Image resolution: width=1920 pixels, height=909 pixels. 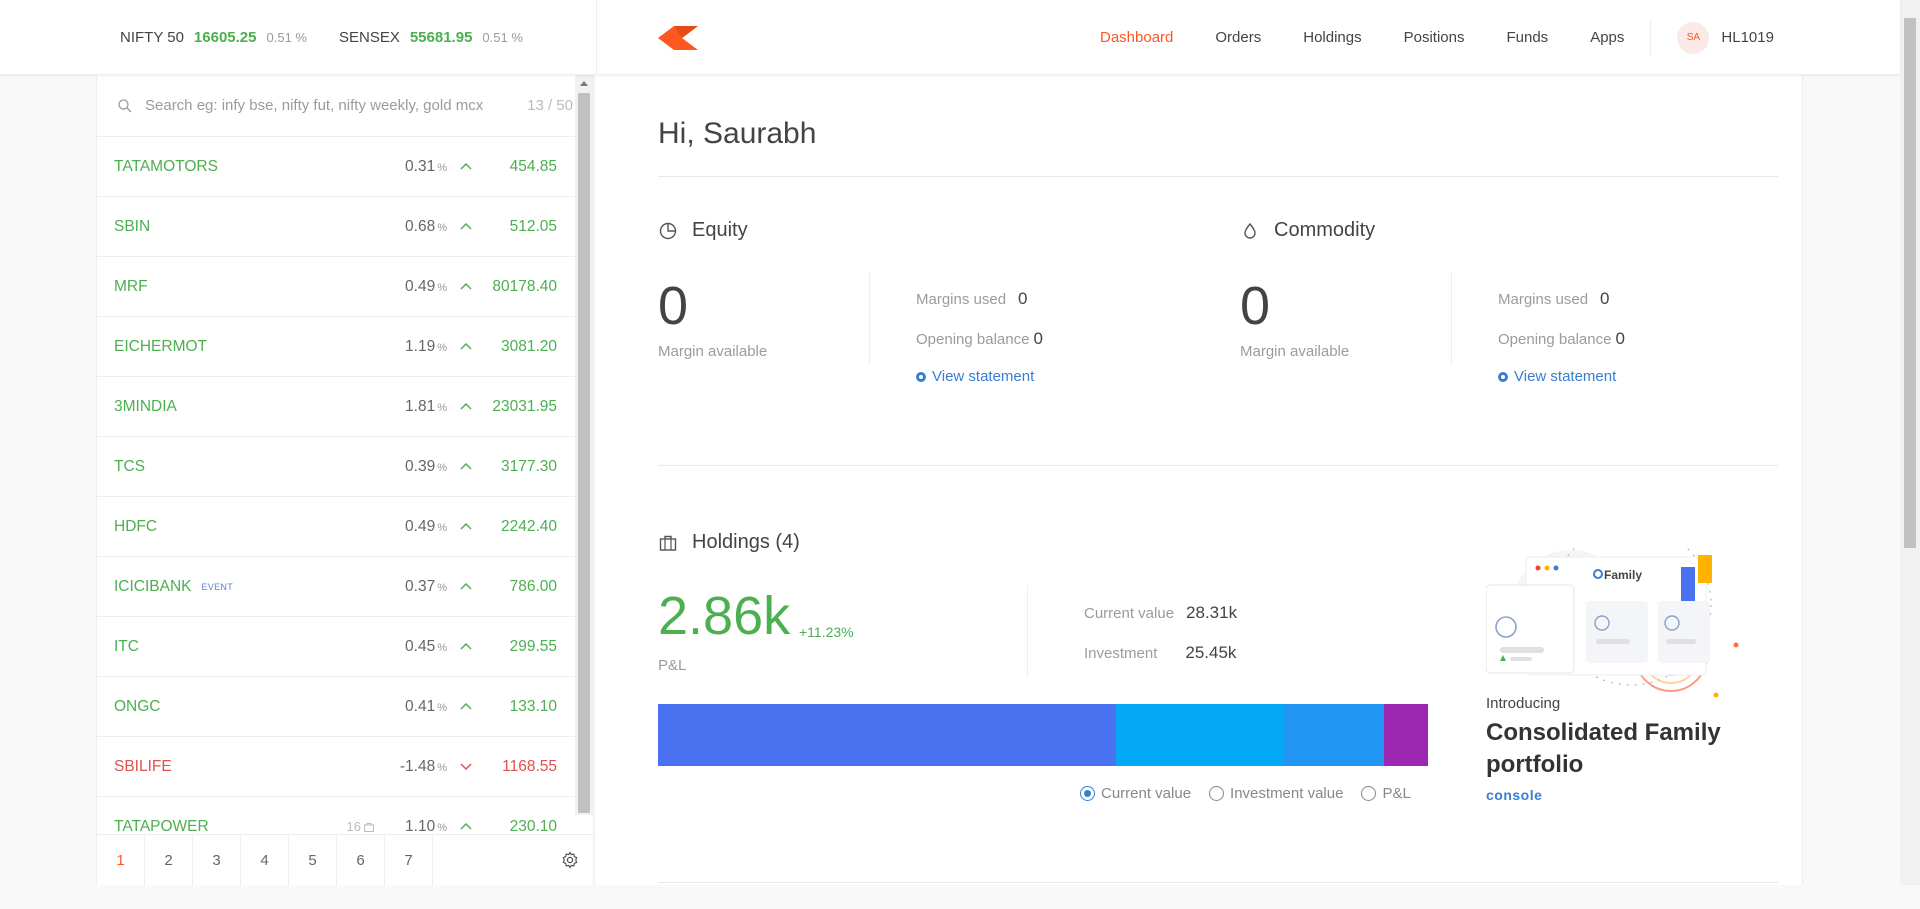 What do you see at coordinates (337, 347) in the screenshot?
I see `watchlist-row: EICHERMOT 1.19% 3081.20` at bounding box center [337, 347].